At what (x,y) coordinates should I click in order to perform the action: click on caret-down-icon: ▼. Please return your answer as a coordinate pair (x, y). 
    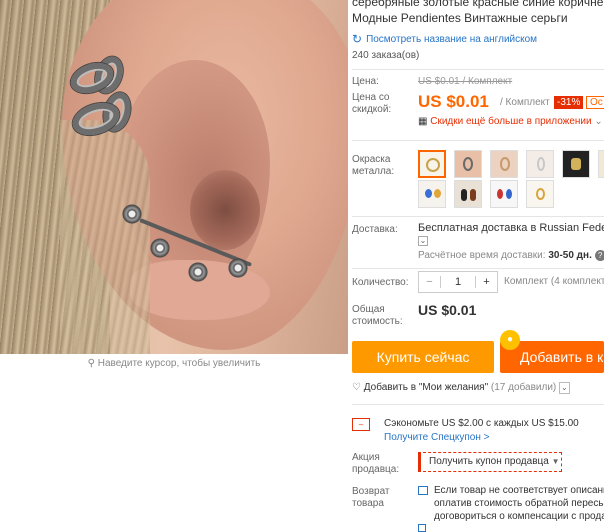
    Looking at the image, I should click on (555, 461).